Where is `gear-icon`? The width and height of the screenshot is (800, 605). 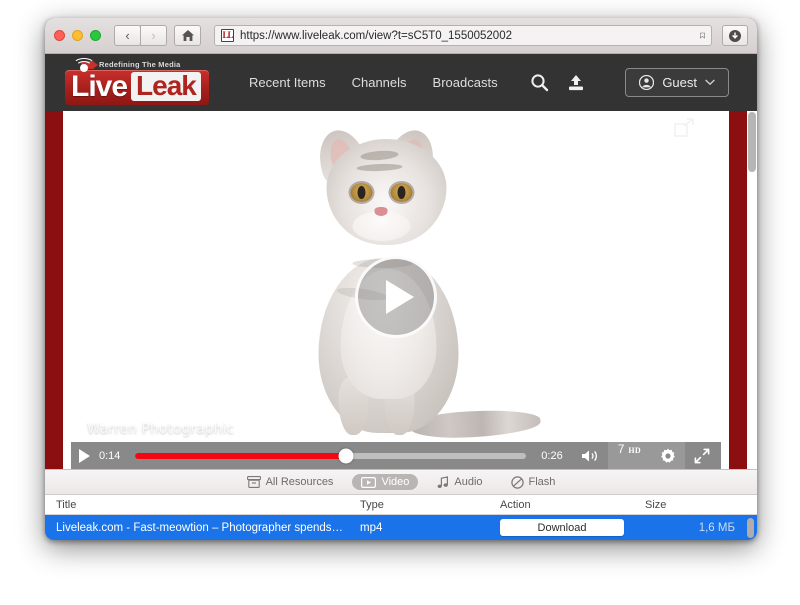
gear-icon is located at coordinates (668, 455).